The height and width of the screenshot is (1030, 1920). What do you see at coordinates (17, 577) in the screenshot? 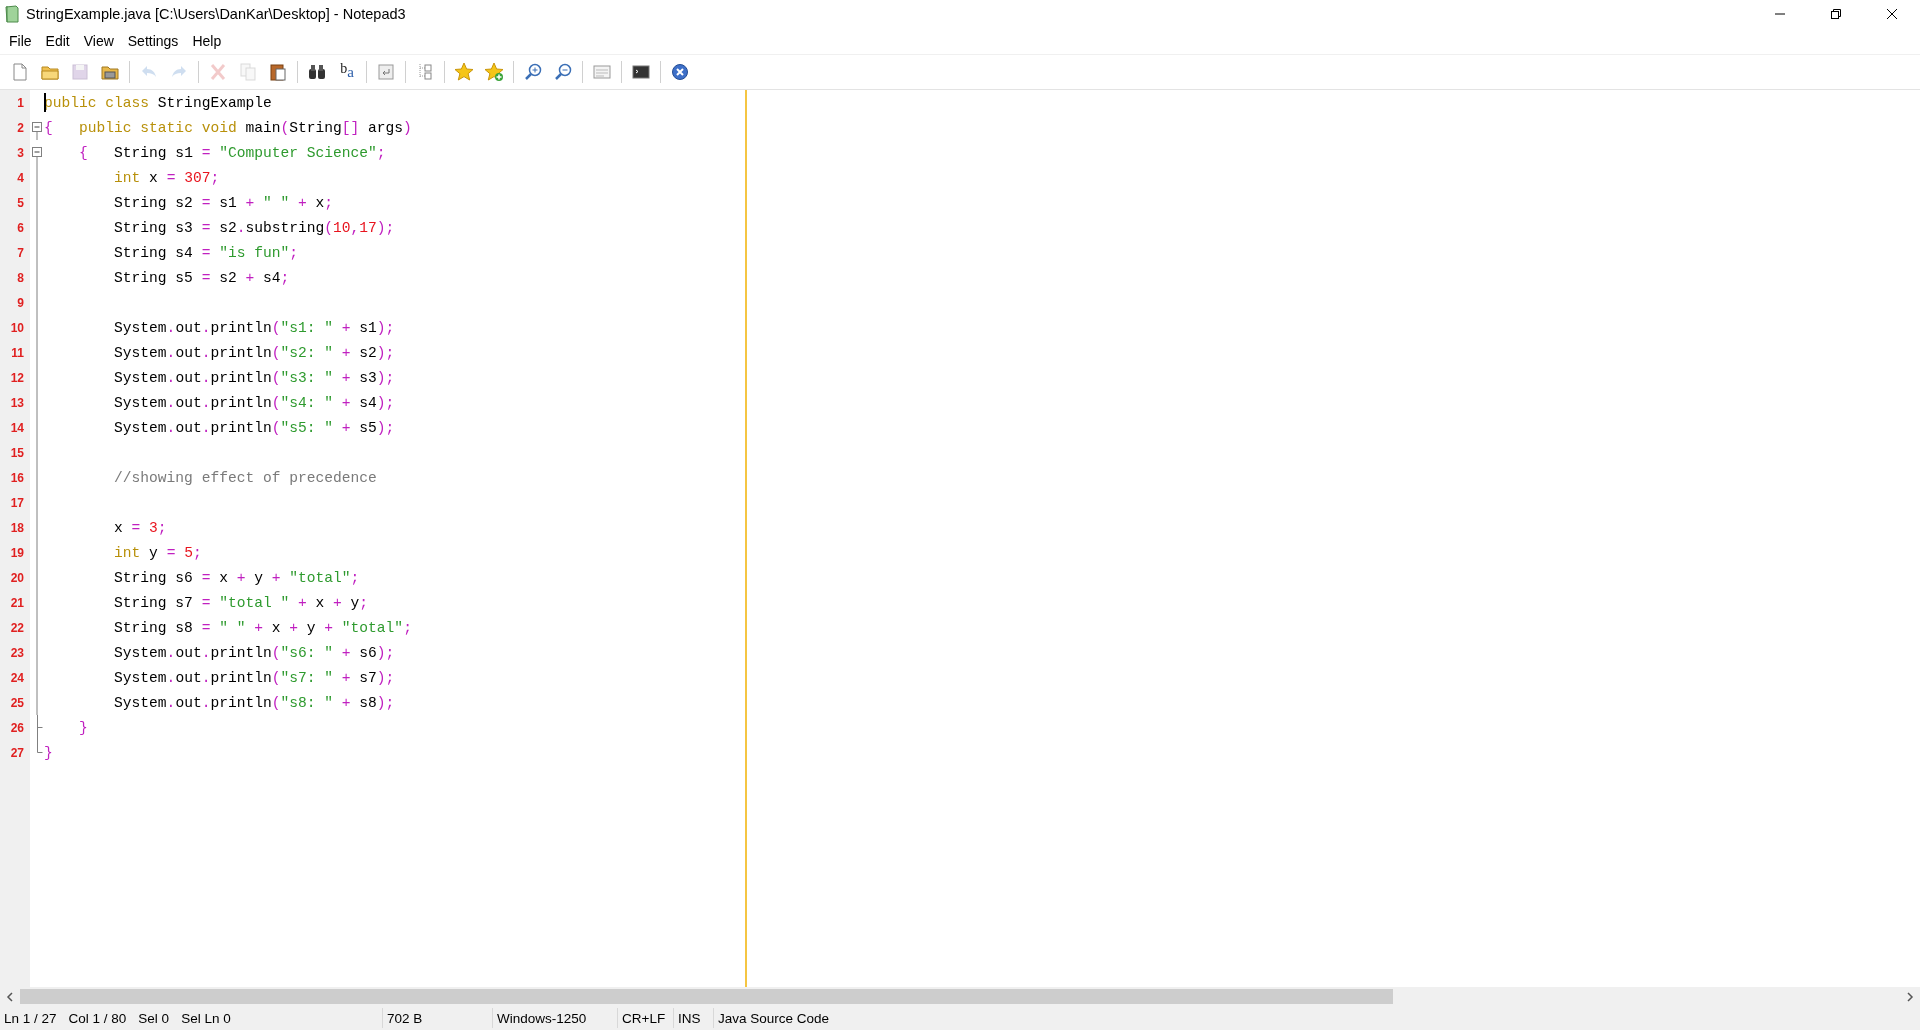
I see `line-number: 20` at bounding box center [17, 577].